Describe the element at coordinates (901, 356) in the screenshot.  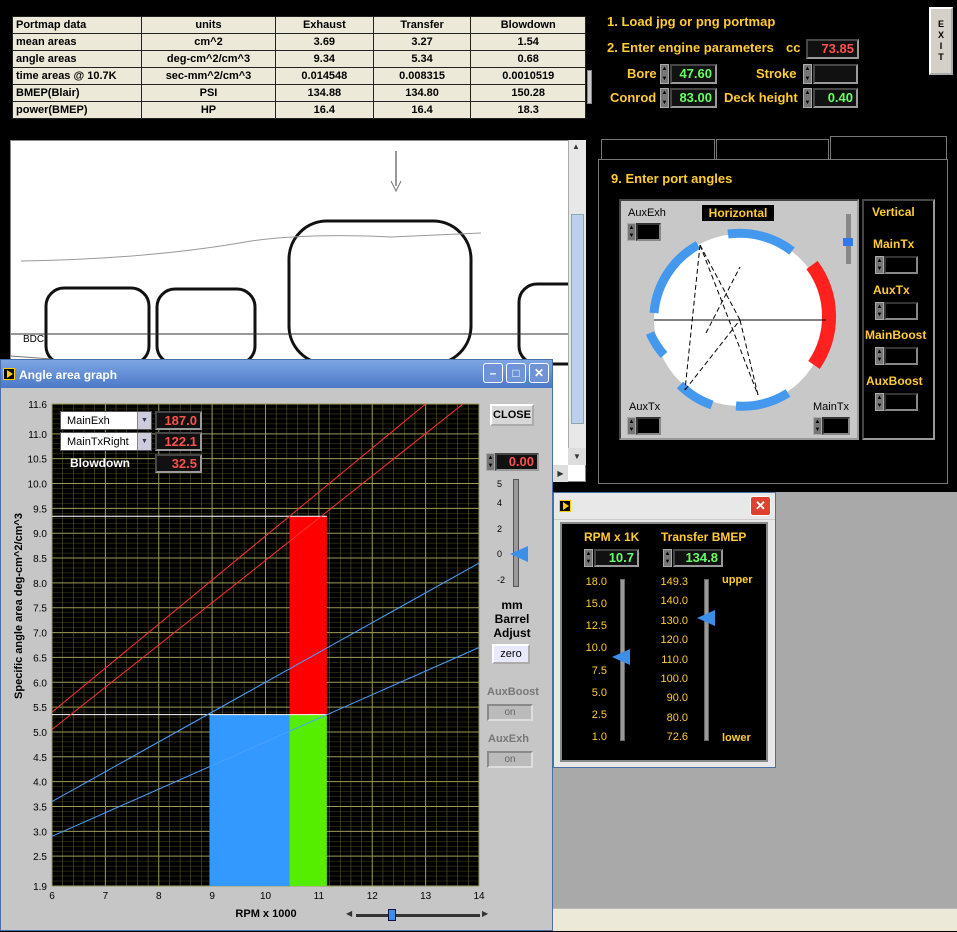
I see `v-mainboost-field` at that location.